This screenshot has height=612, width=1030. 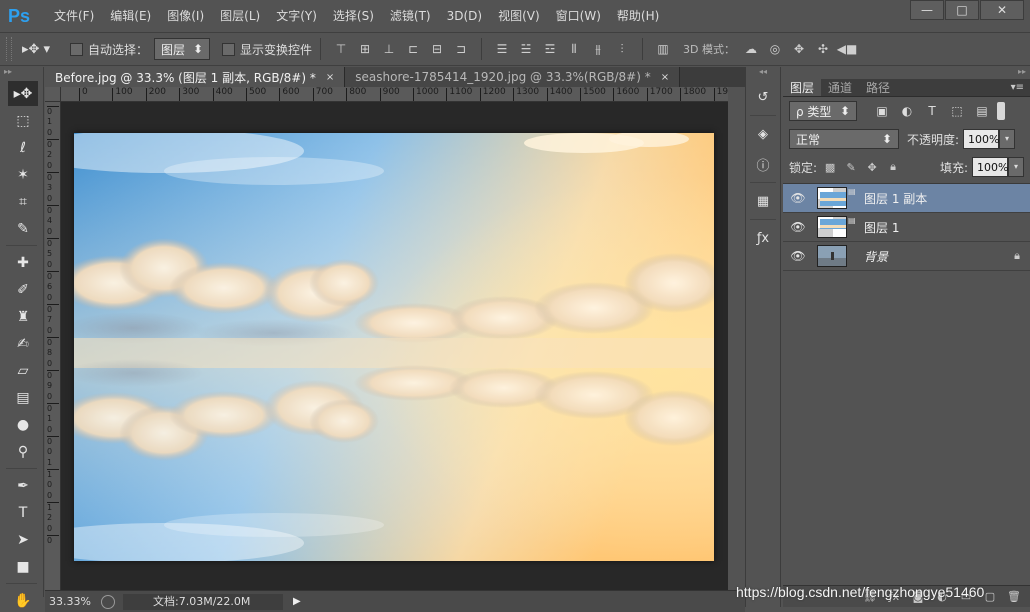 I want to click on tab-channels: 通道, so click(x=840, y=87).